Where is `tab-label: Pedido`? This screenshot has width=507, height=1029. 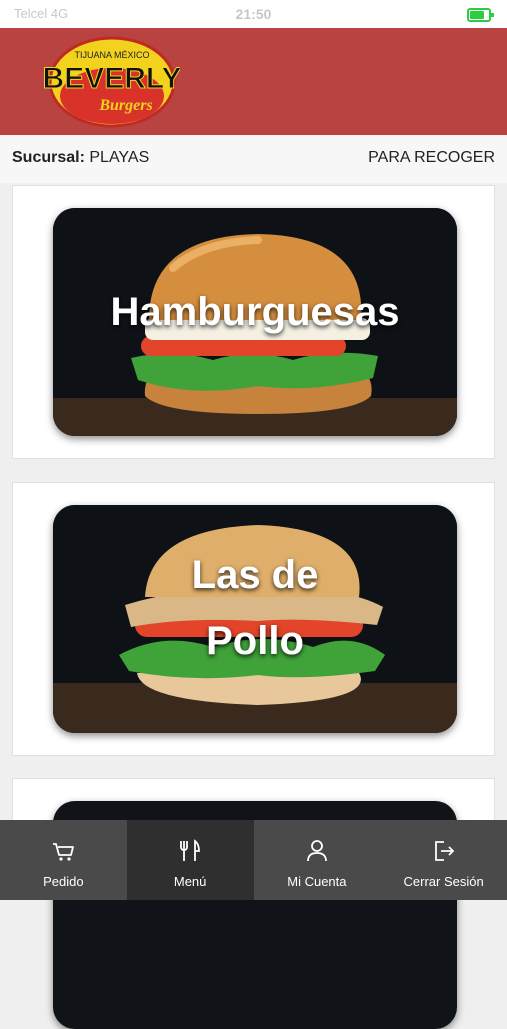
tab-label: Pedido is located at coordinates (63, 881).